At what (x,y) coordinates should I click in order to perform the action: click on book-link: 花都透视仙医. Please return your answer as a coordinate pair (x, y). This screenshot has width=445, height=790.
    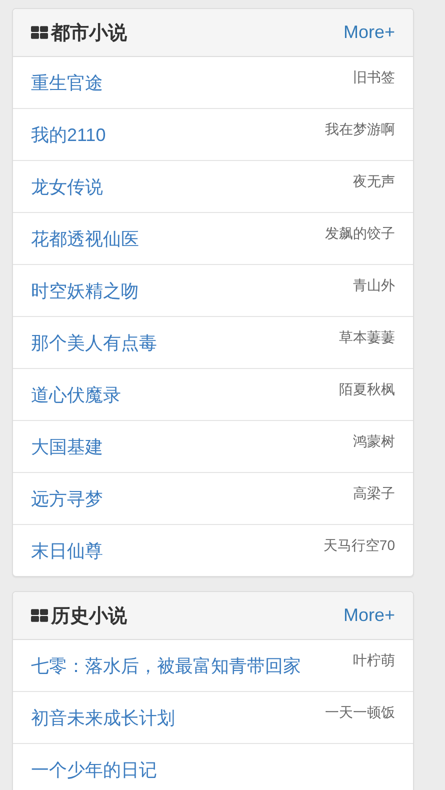
    Looking at the image, I should click on (85, 238).